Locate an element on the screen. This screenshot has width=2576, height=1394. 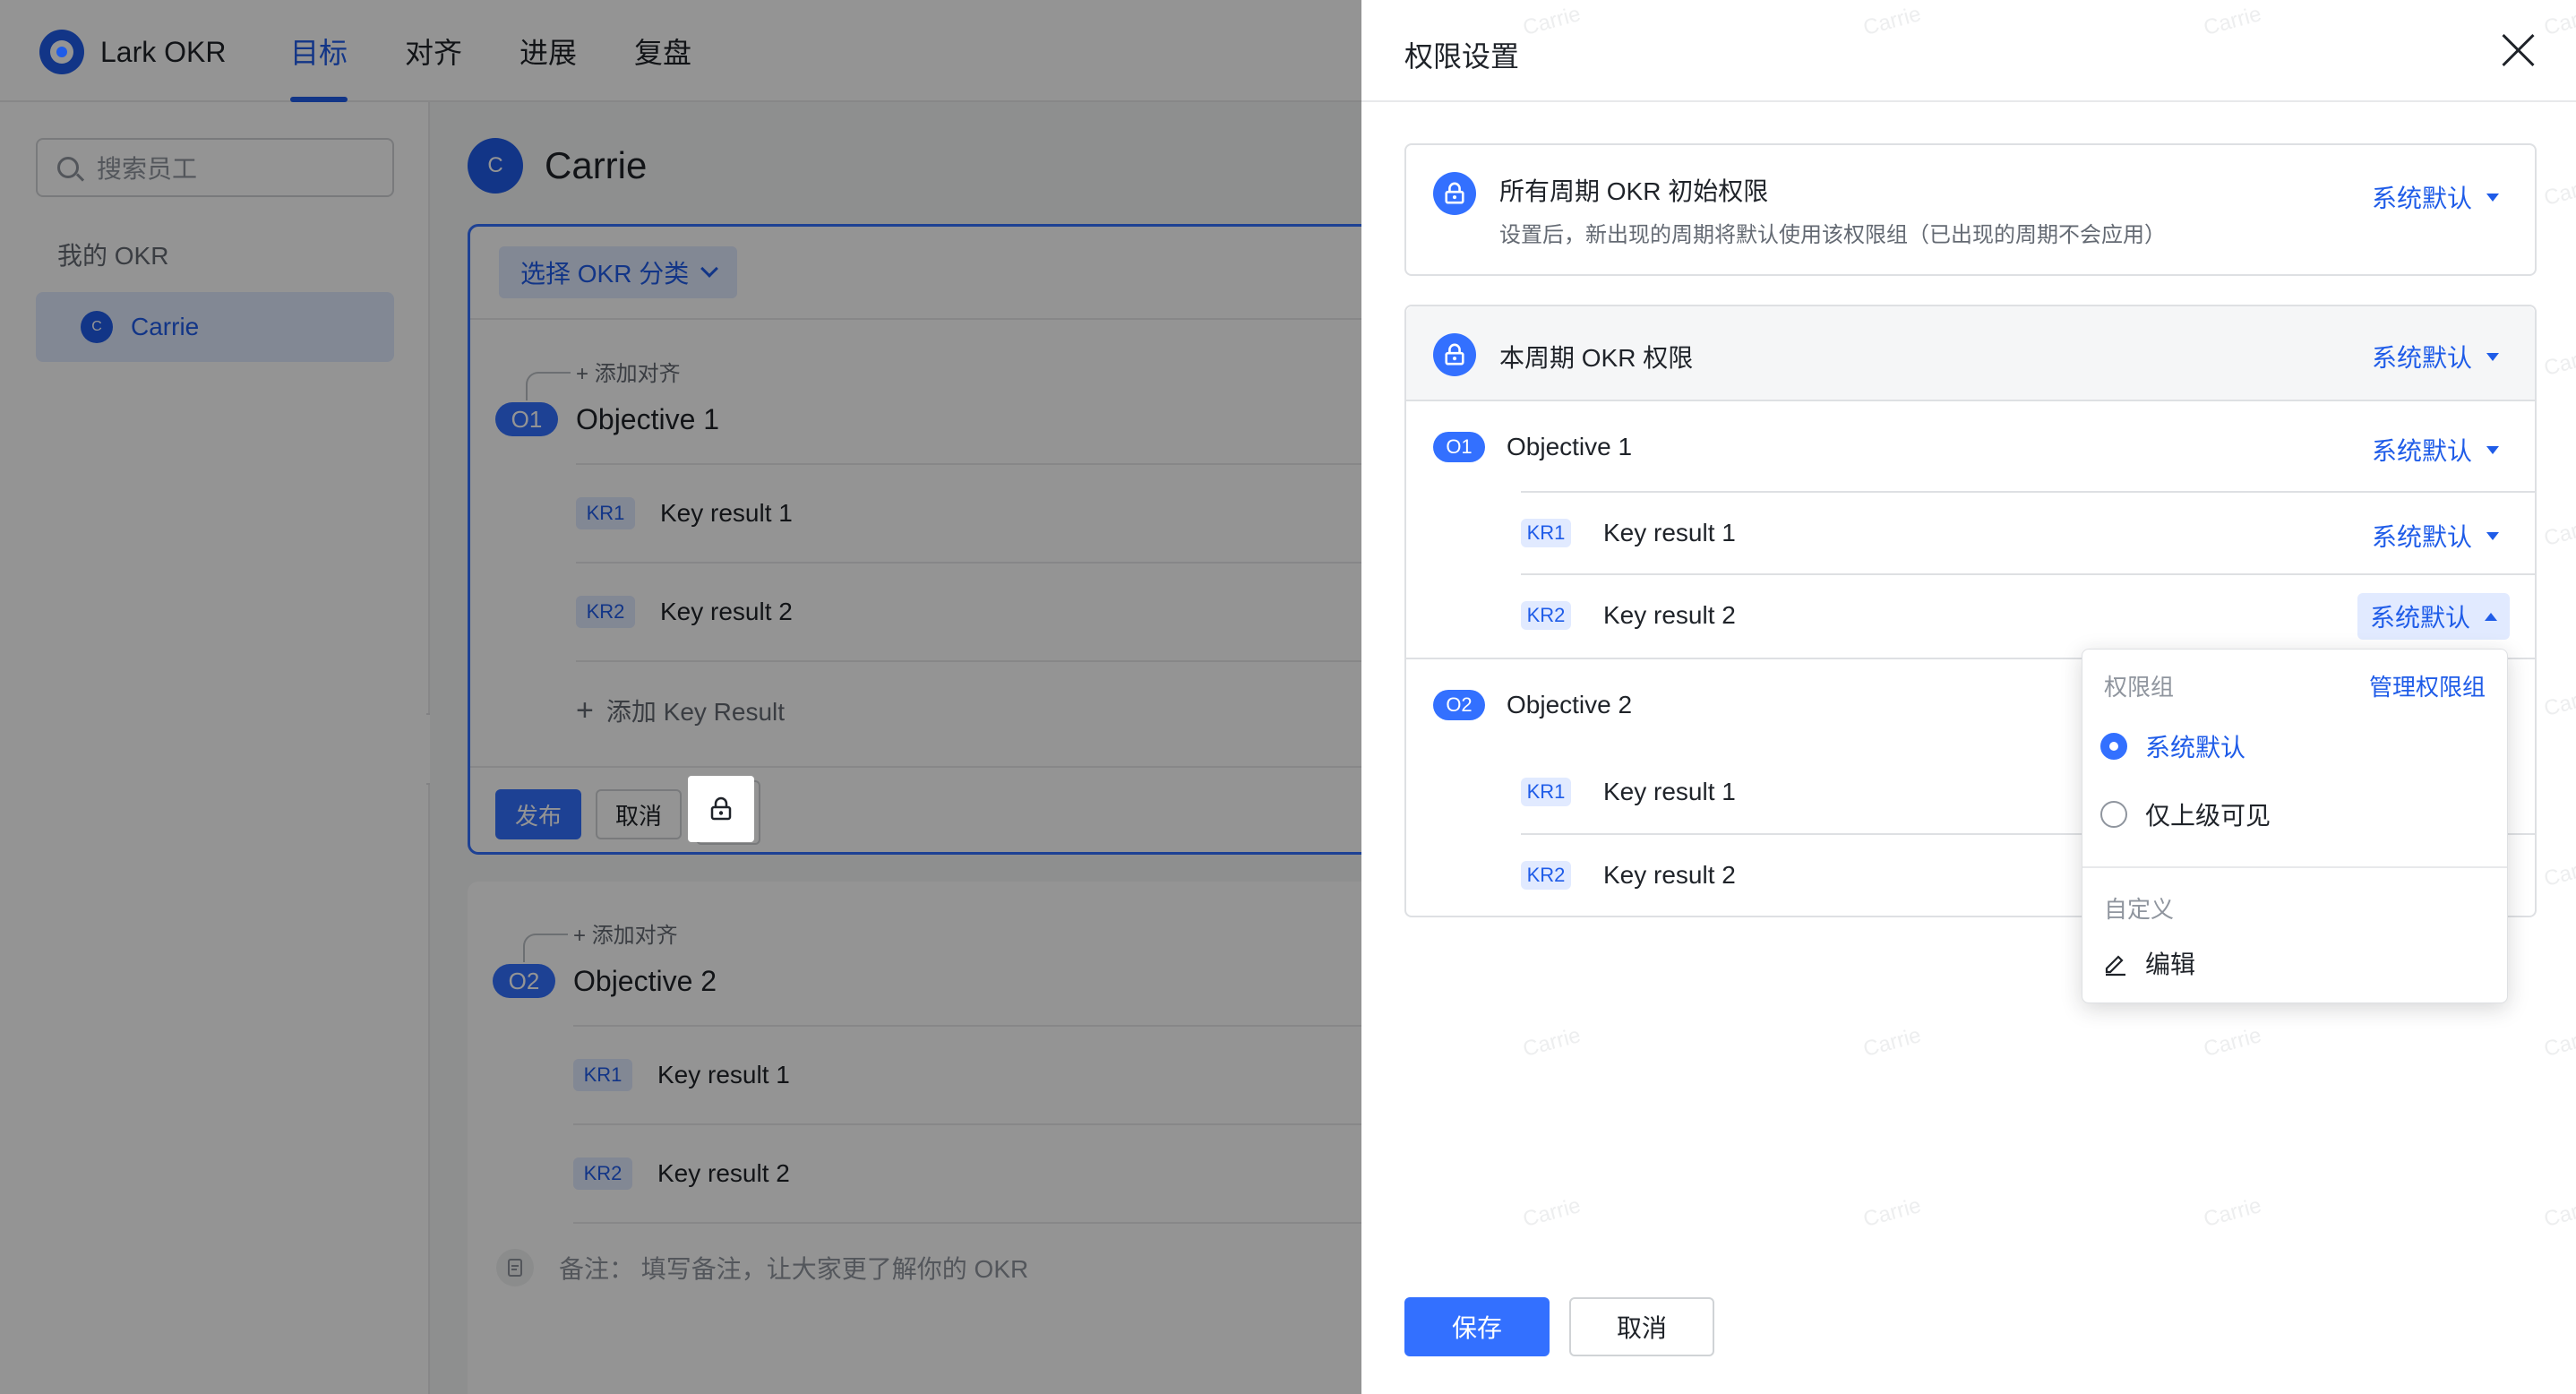
option-system-default: 系统默认 is located at coordinates (2172, 746).